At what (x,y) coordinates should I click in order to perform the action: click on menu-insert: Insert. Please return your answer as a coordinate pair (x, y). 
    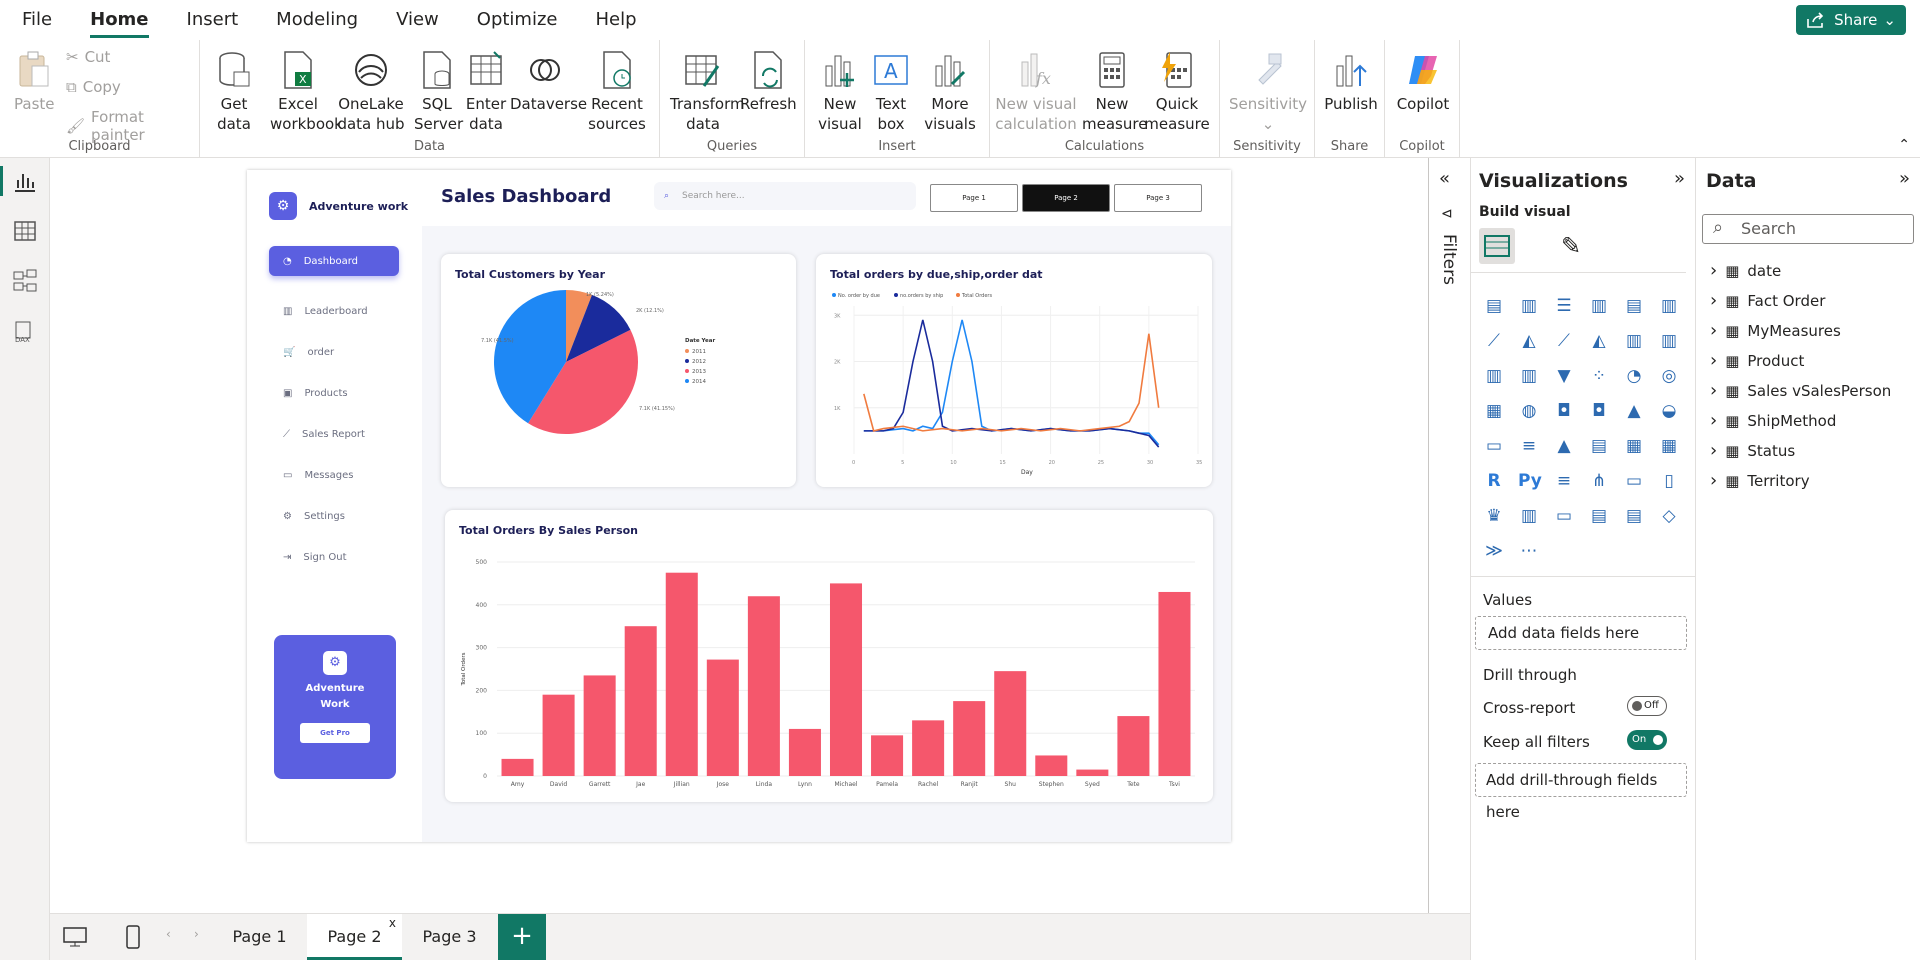
    Looking at the image, I should click on (213, 20).